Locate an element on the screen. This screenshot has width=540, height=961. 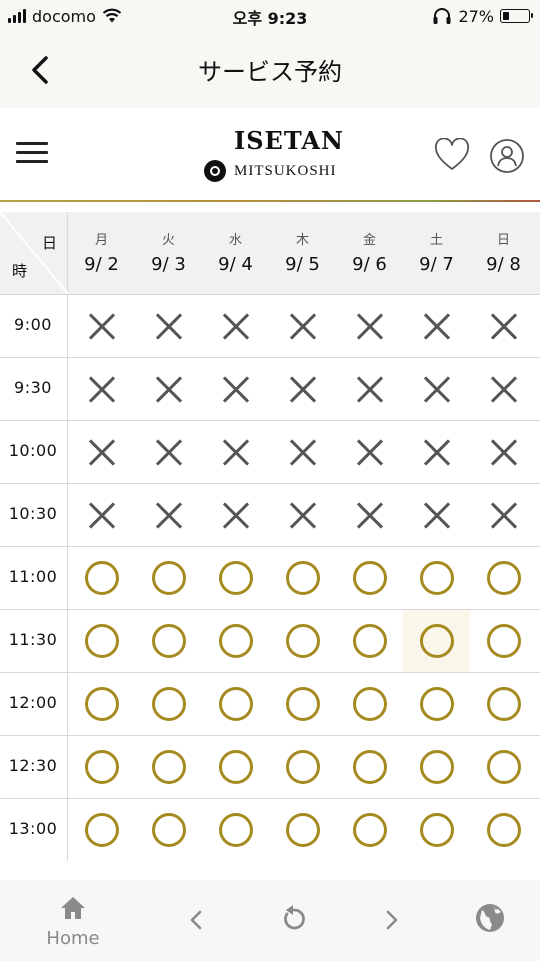
time-label: 9:00 is located at coordinates (33, 324).